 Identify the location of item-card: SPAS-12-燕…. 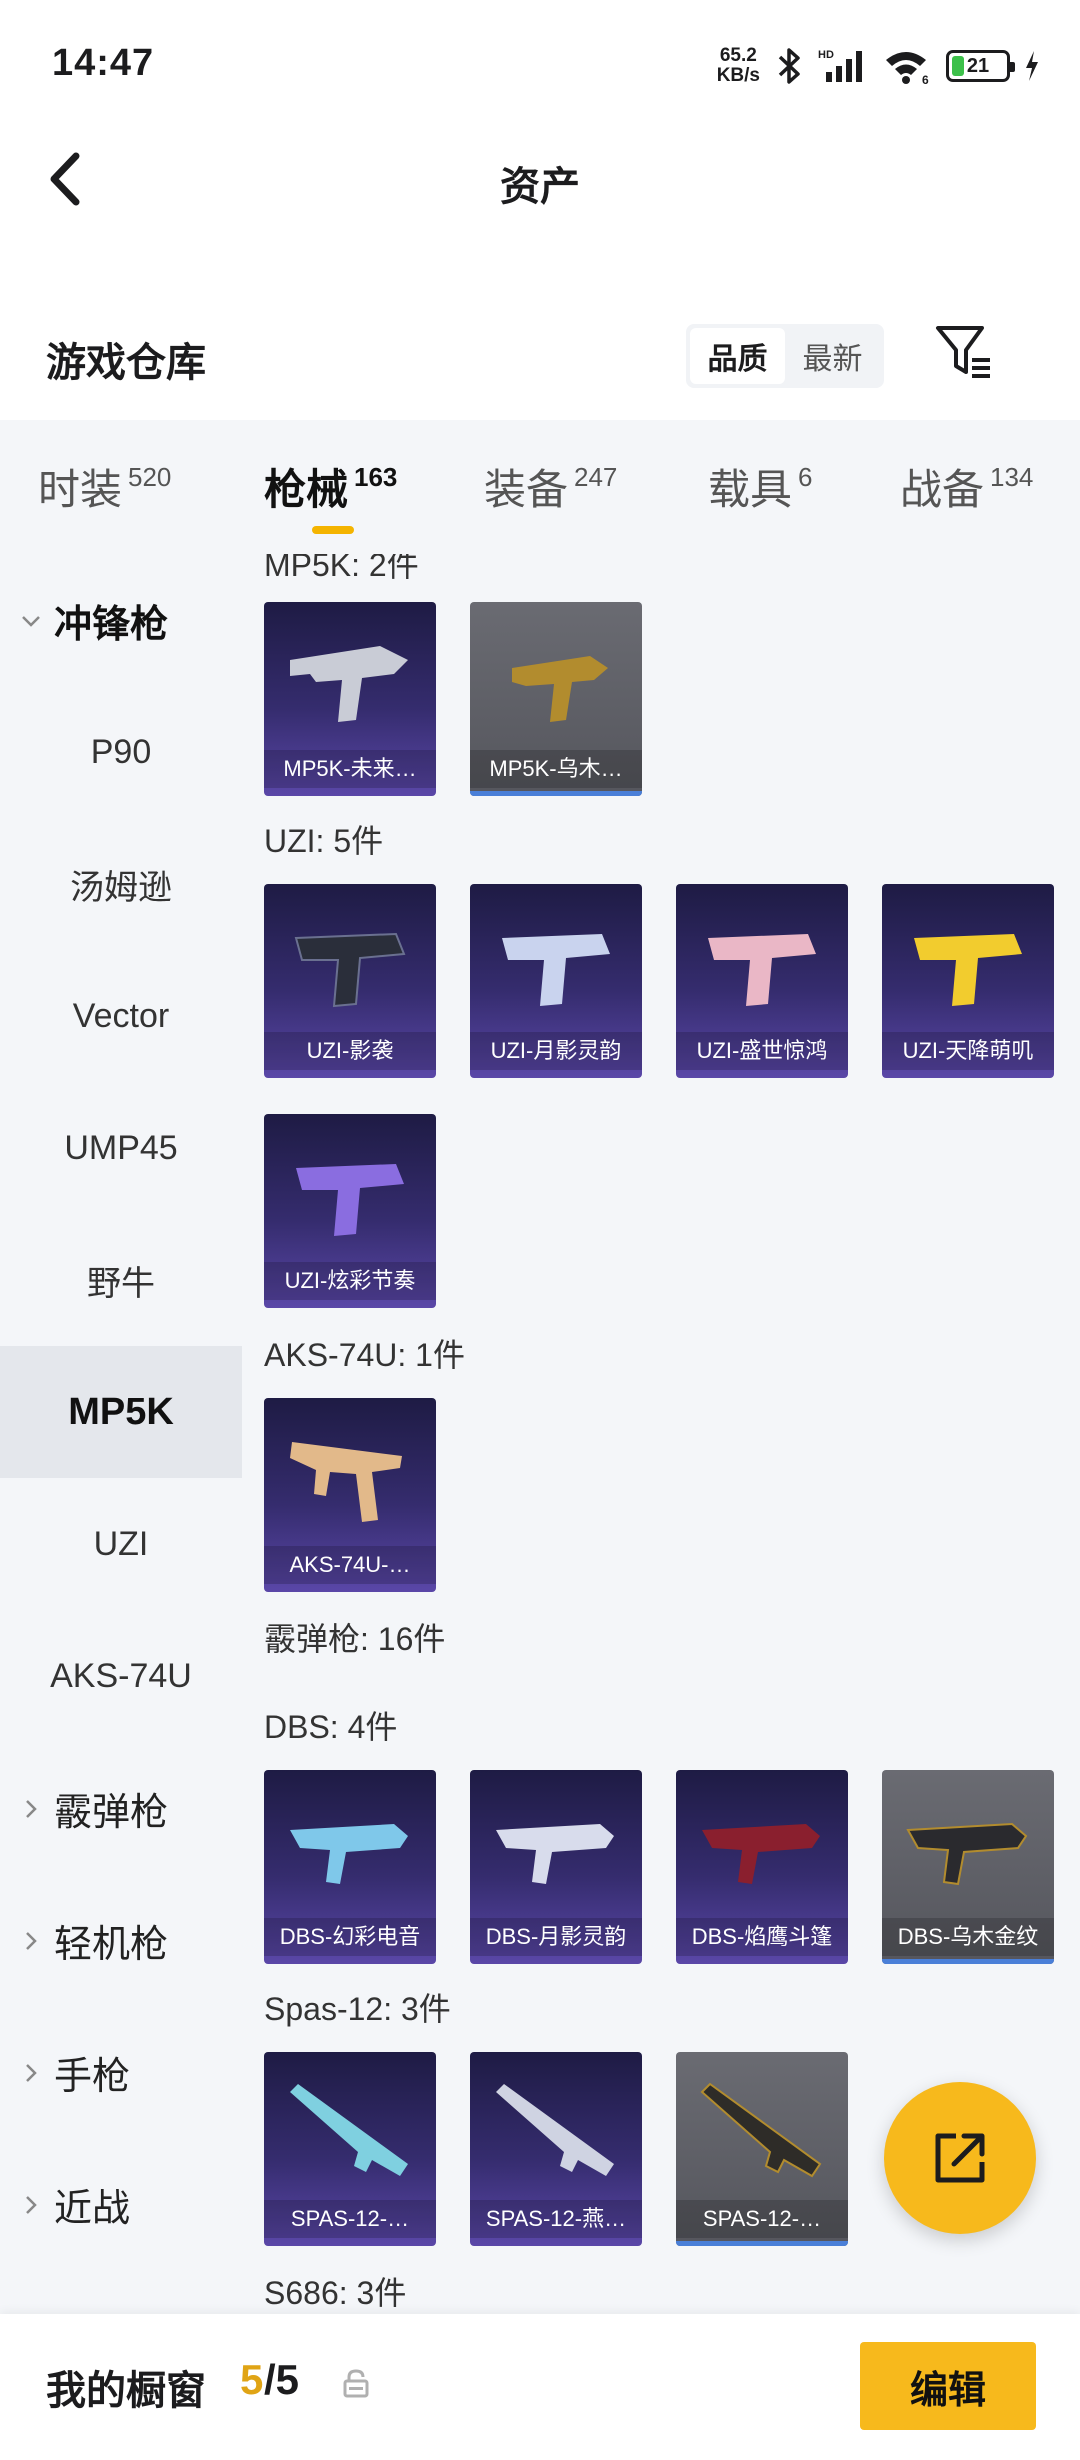
(556, 2149).